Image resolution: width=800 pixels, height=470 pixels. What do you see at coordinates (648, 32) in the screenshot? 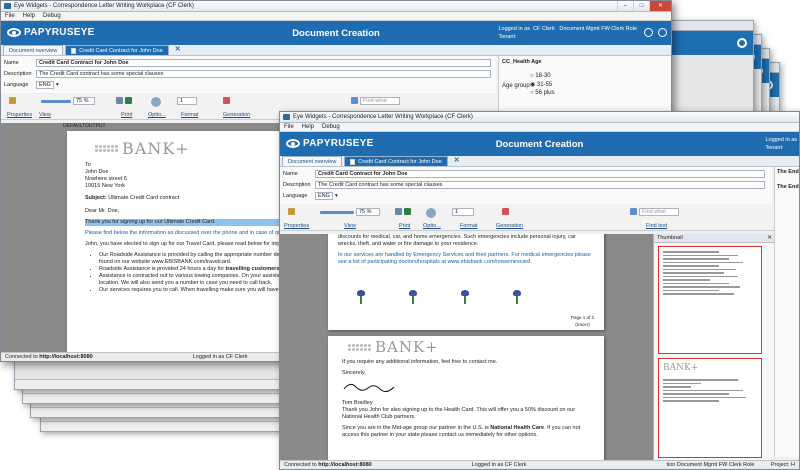
I see `settings-icon` at bounding box center [648, 32].